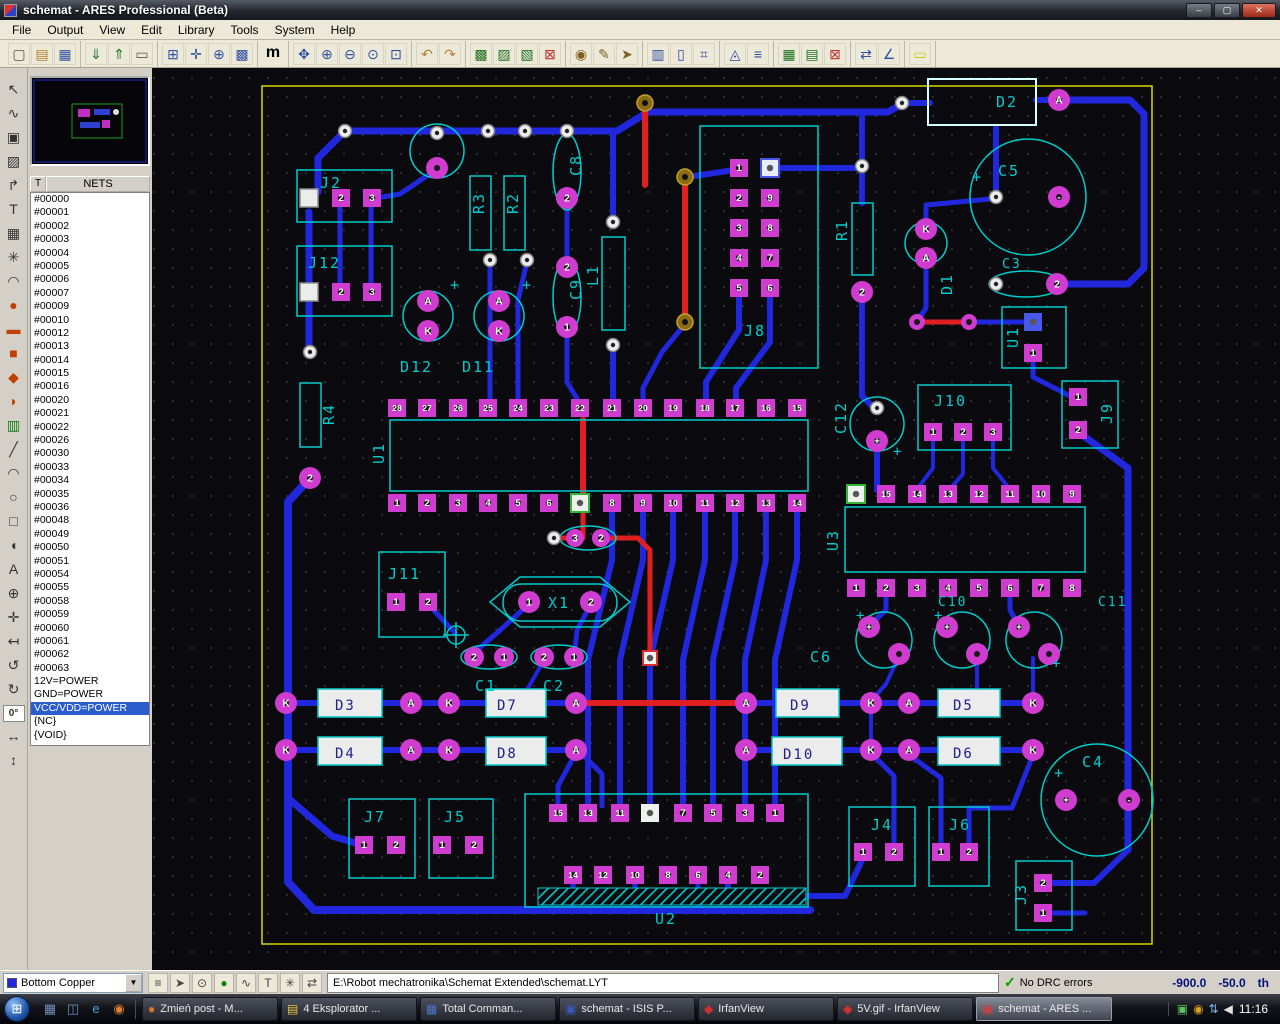 This screenshot has width=1280, height=1024. I want to click on pad-square-tool: ■, so click(14, 354).